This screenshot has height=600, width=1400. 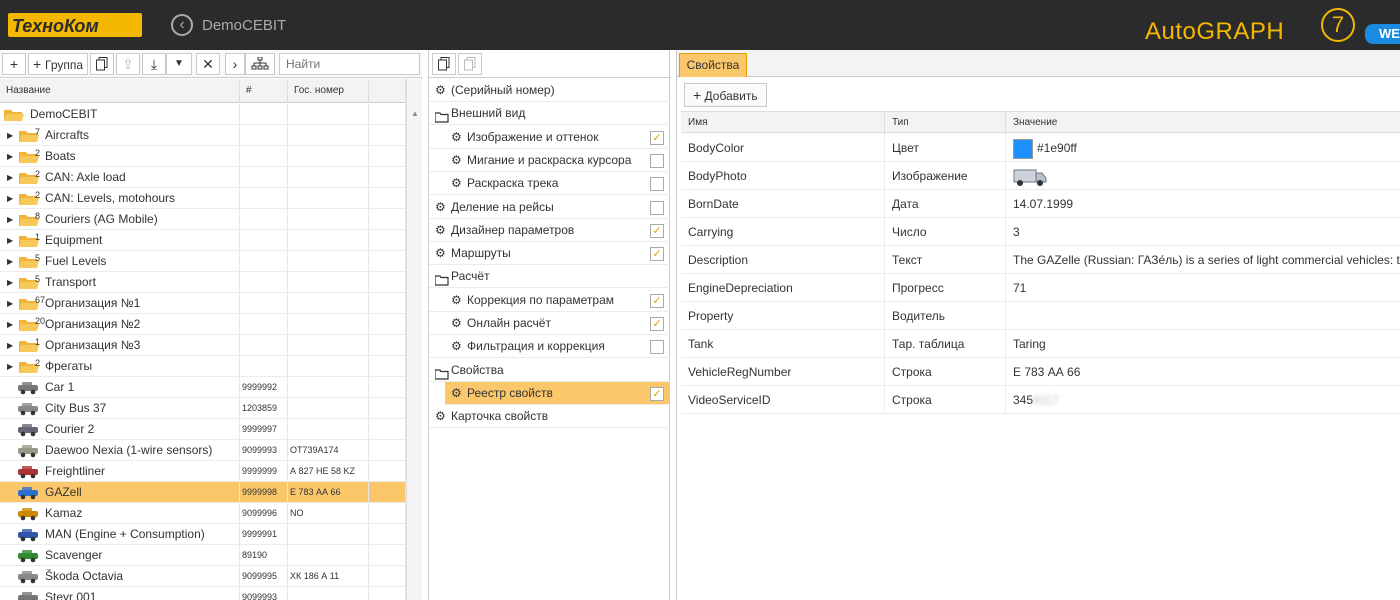 What do you see at coordinates (1203, 400) in the screenshot?
I see `property-value-cell: 3456117` at bounding box center [1203, 400].